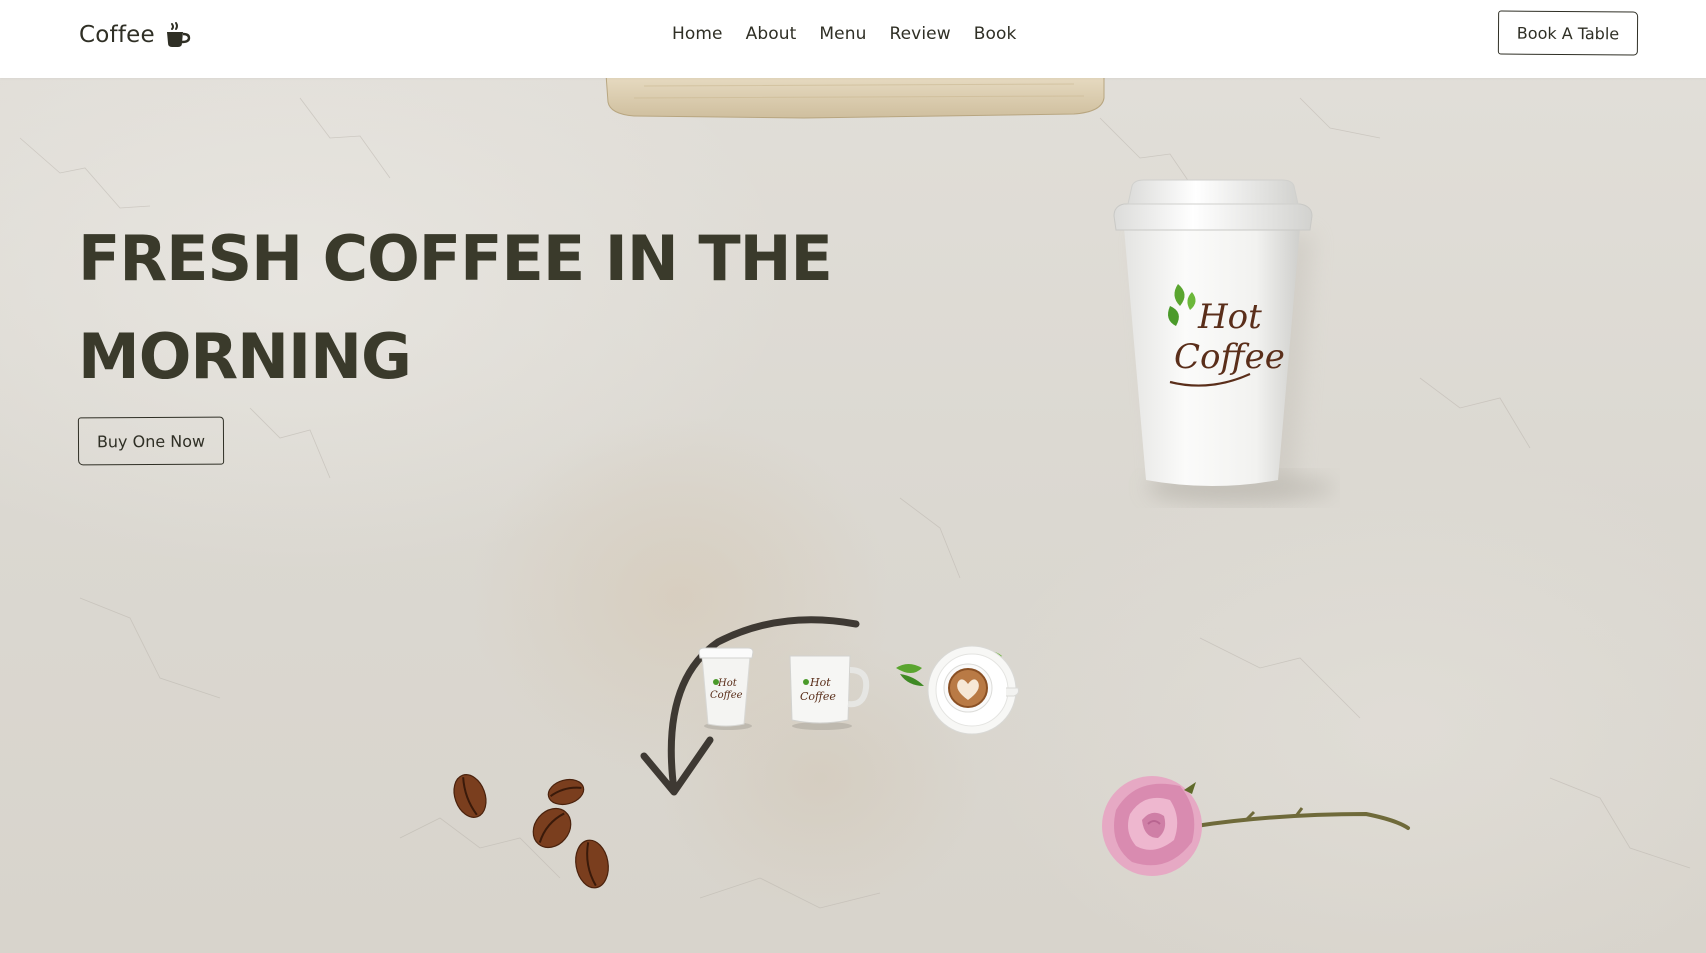  I want to click on pink-rose-decoration, so click(1256, 826).